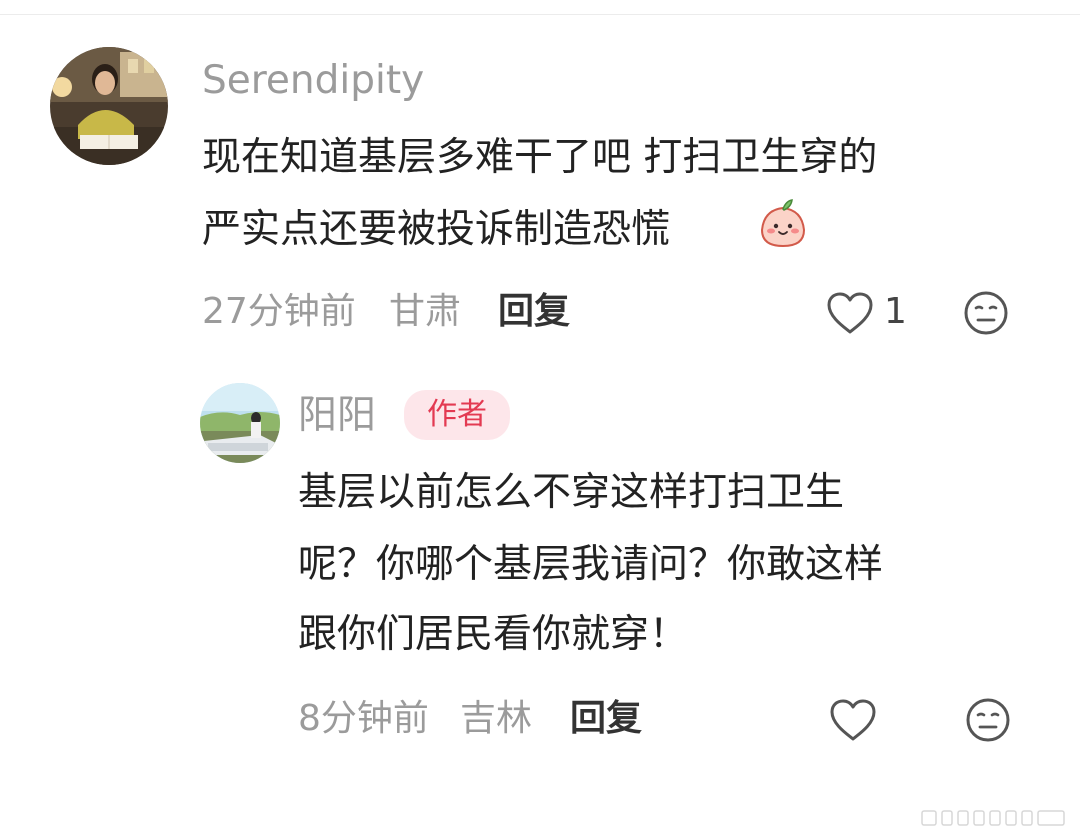 The height and width of the screenshot is (836, 1080). I want to click on comment-username: Serendipity, so click(313, 81).